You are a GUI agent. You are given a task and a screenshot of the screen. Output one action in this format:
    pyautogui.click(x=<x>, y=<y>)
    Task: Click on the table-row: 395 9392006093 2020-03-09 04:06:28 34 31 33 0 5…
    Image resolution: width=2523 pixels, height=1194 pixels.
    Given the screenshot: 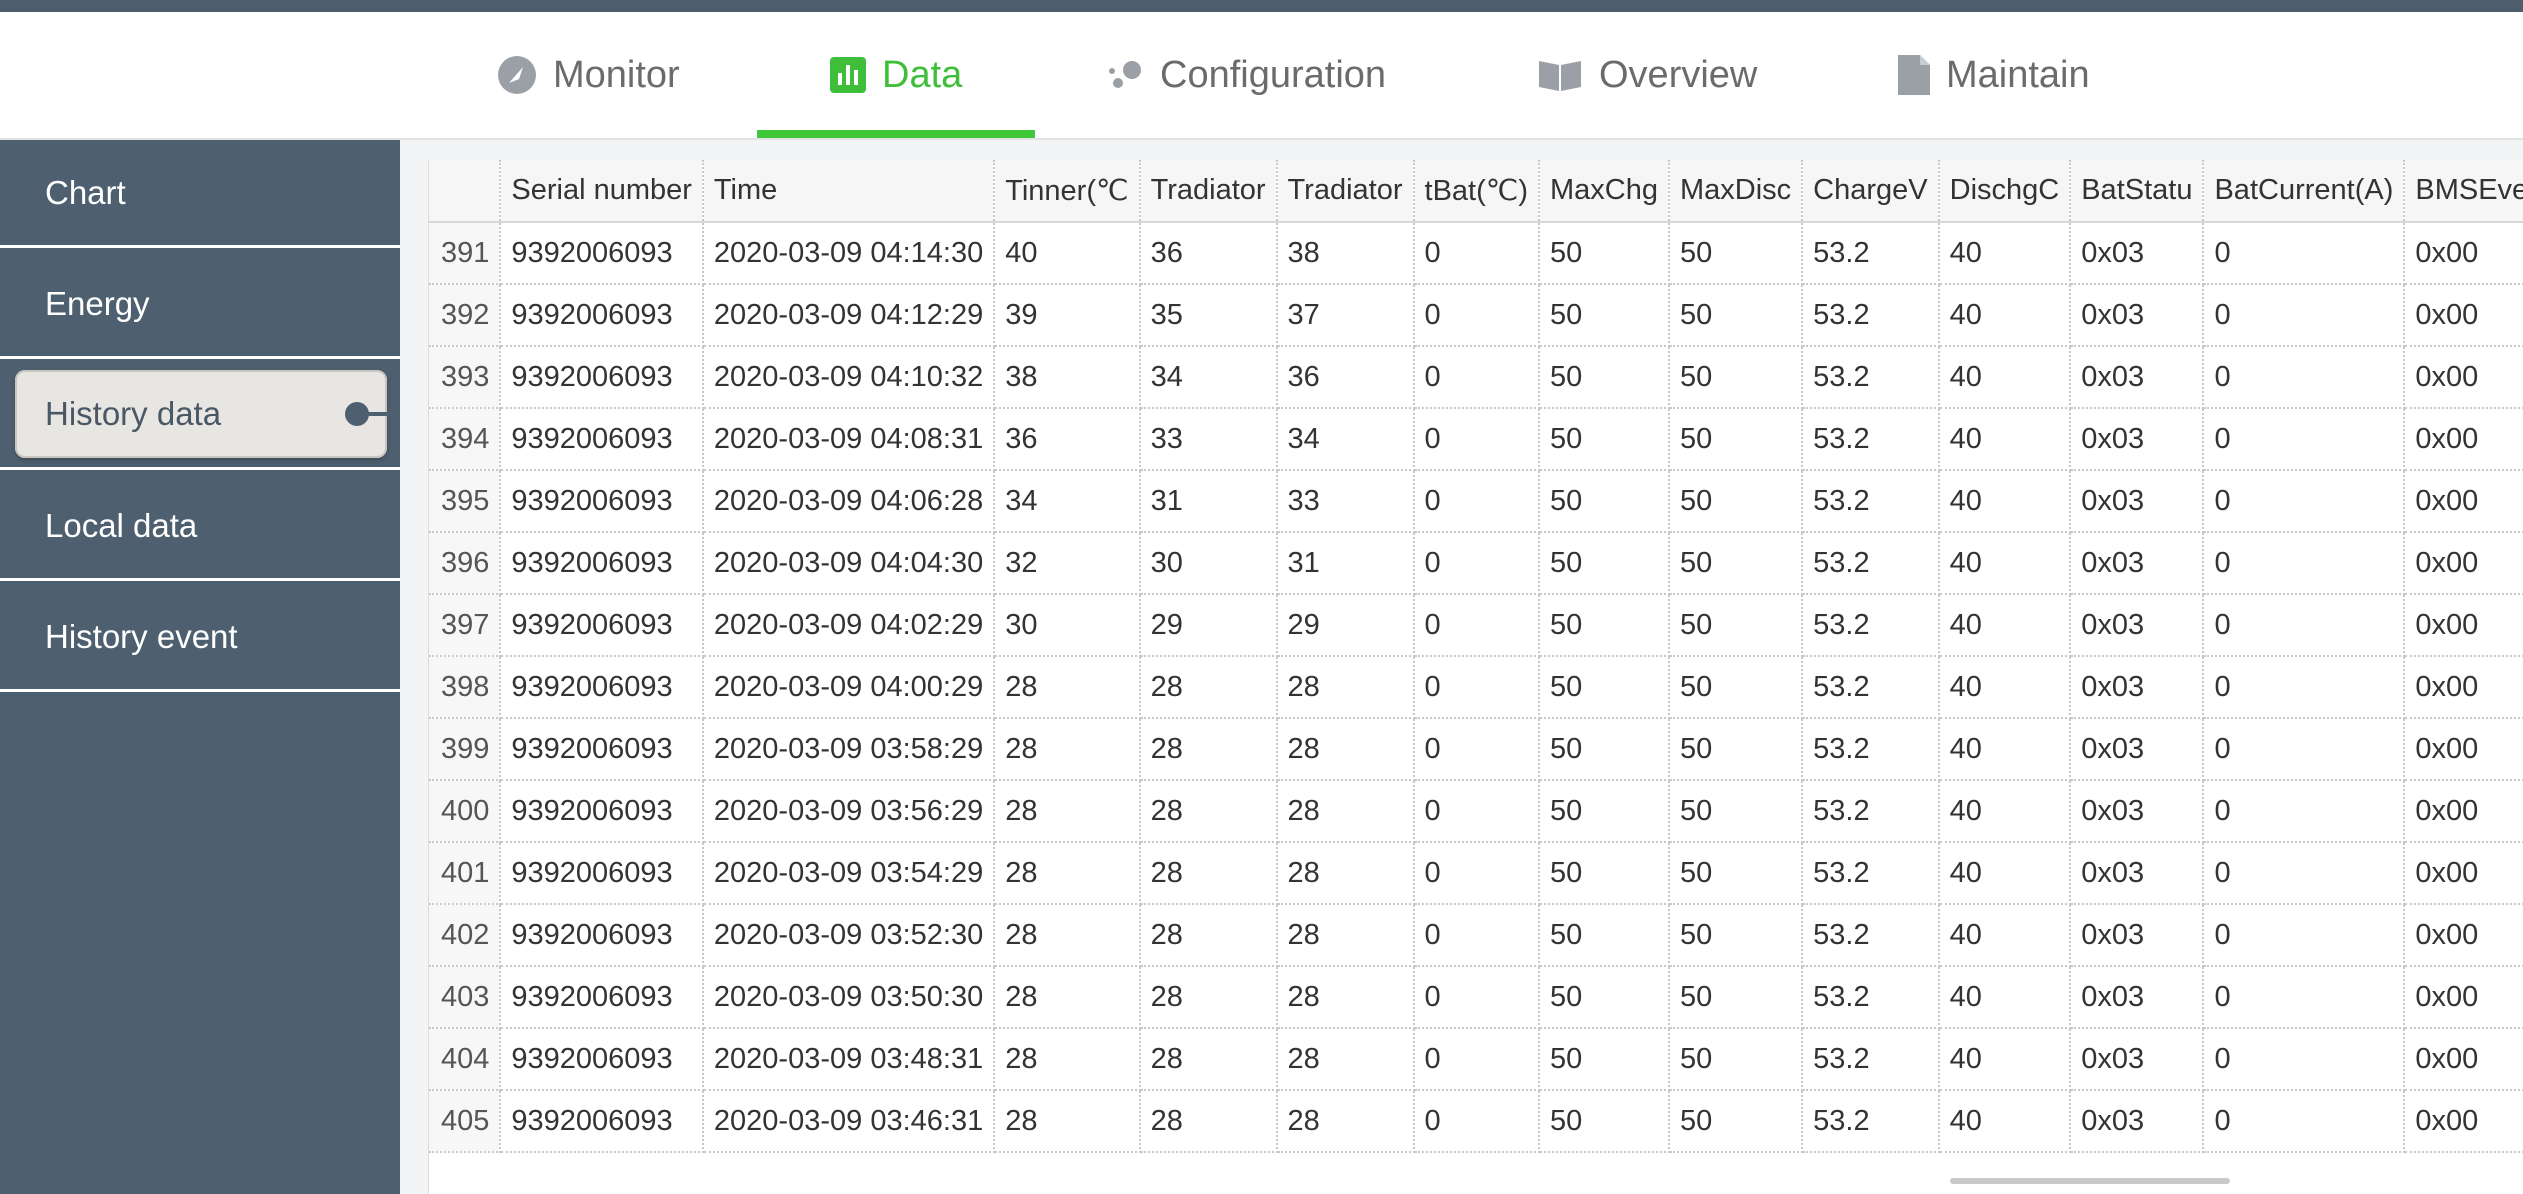 What is the action you would take?
    pyautogui.click(x=1476, y=501)
    